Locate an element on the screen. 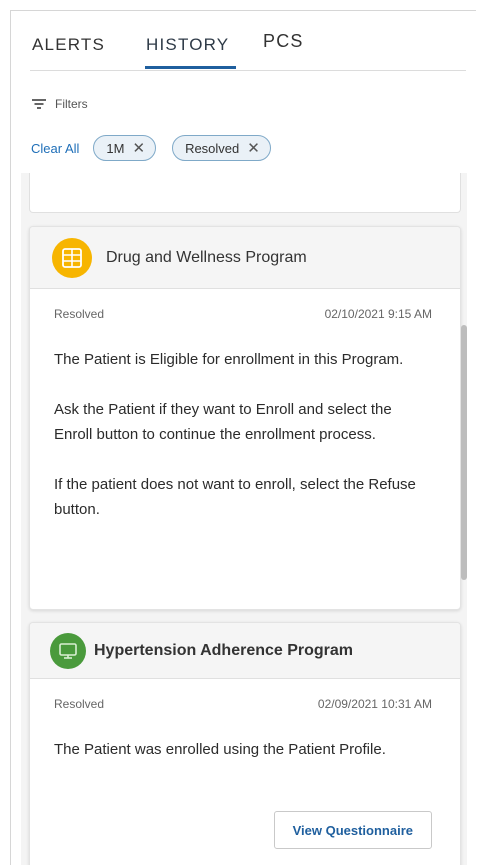  active-tab-indicator is located at coordinates (190, 67).